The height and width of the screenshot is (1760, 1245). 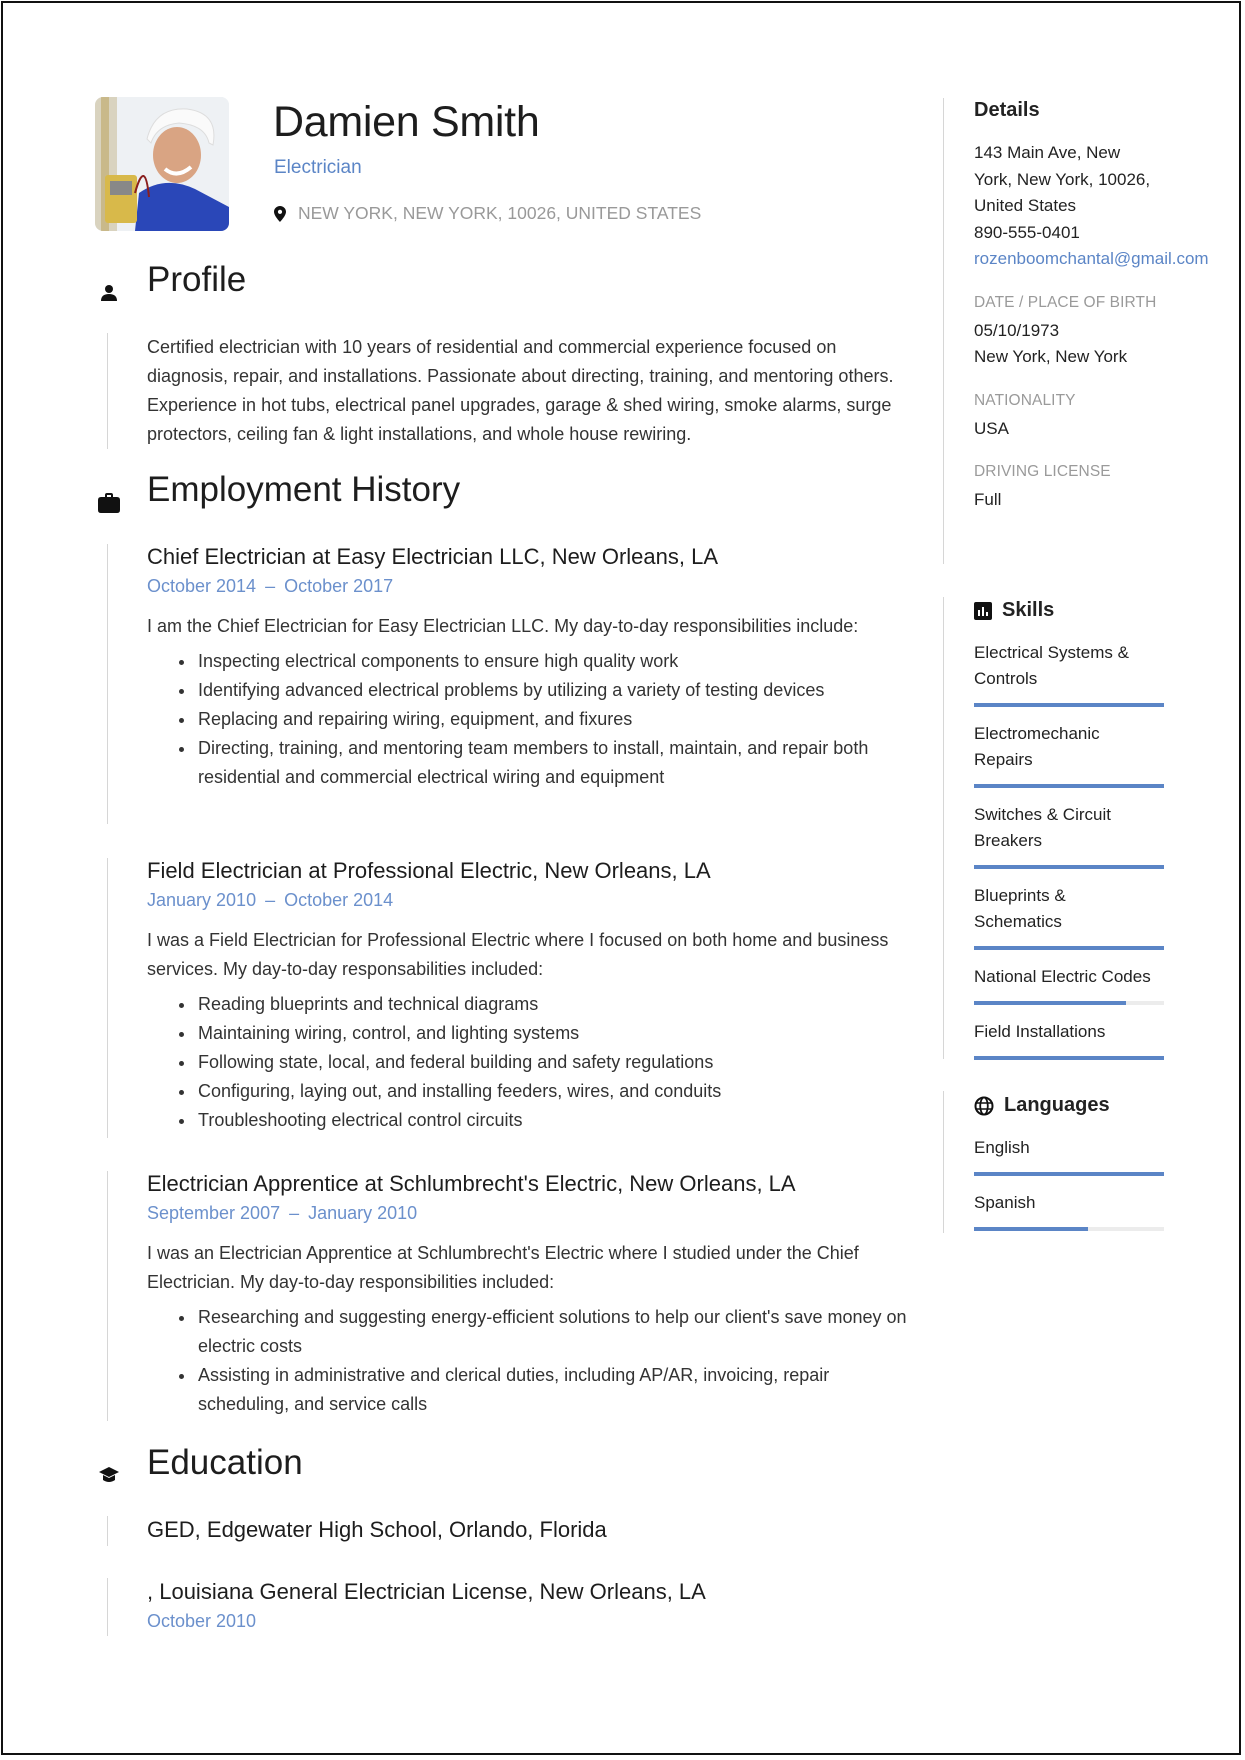 What do you see at coordinates (943, 331) in the screenshot?
I see `details-divider` at bounding box center [943, 331].